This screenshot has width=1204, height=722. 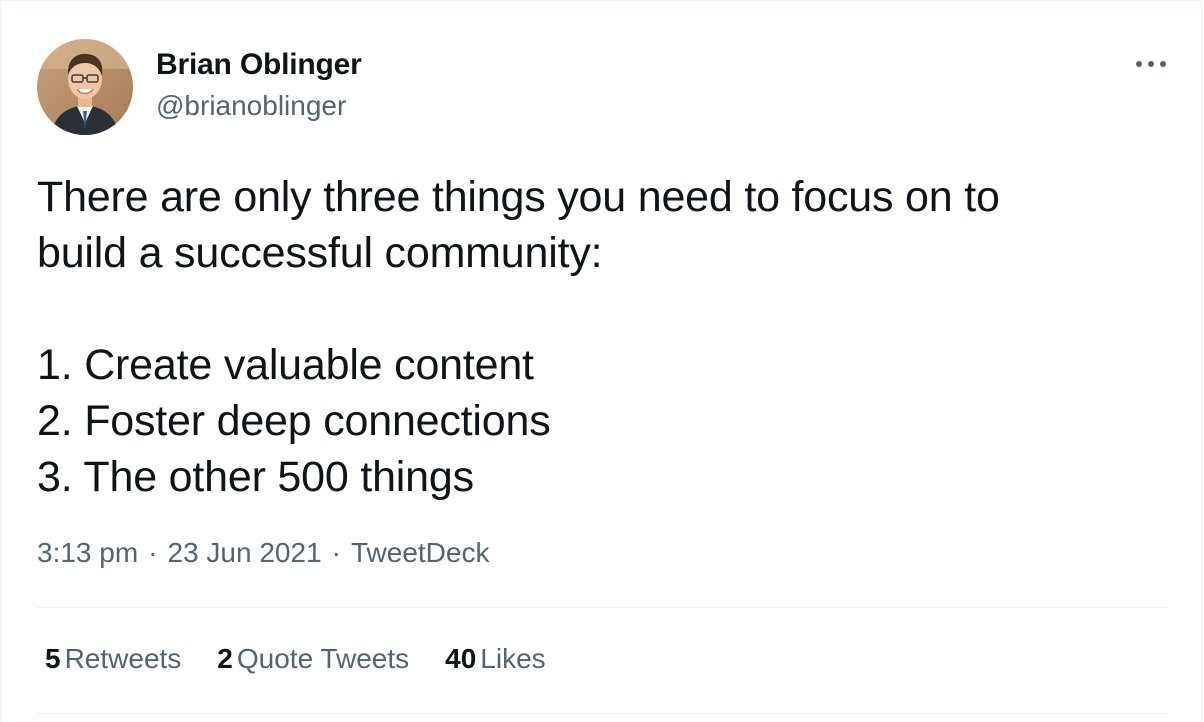 I want to click on retweets-count: 5, so click(x=53, y=658).